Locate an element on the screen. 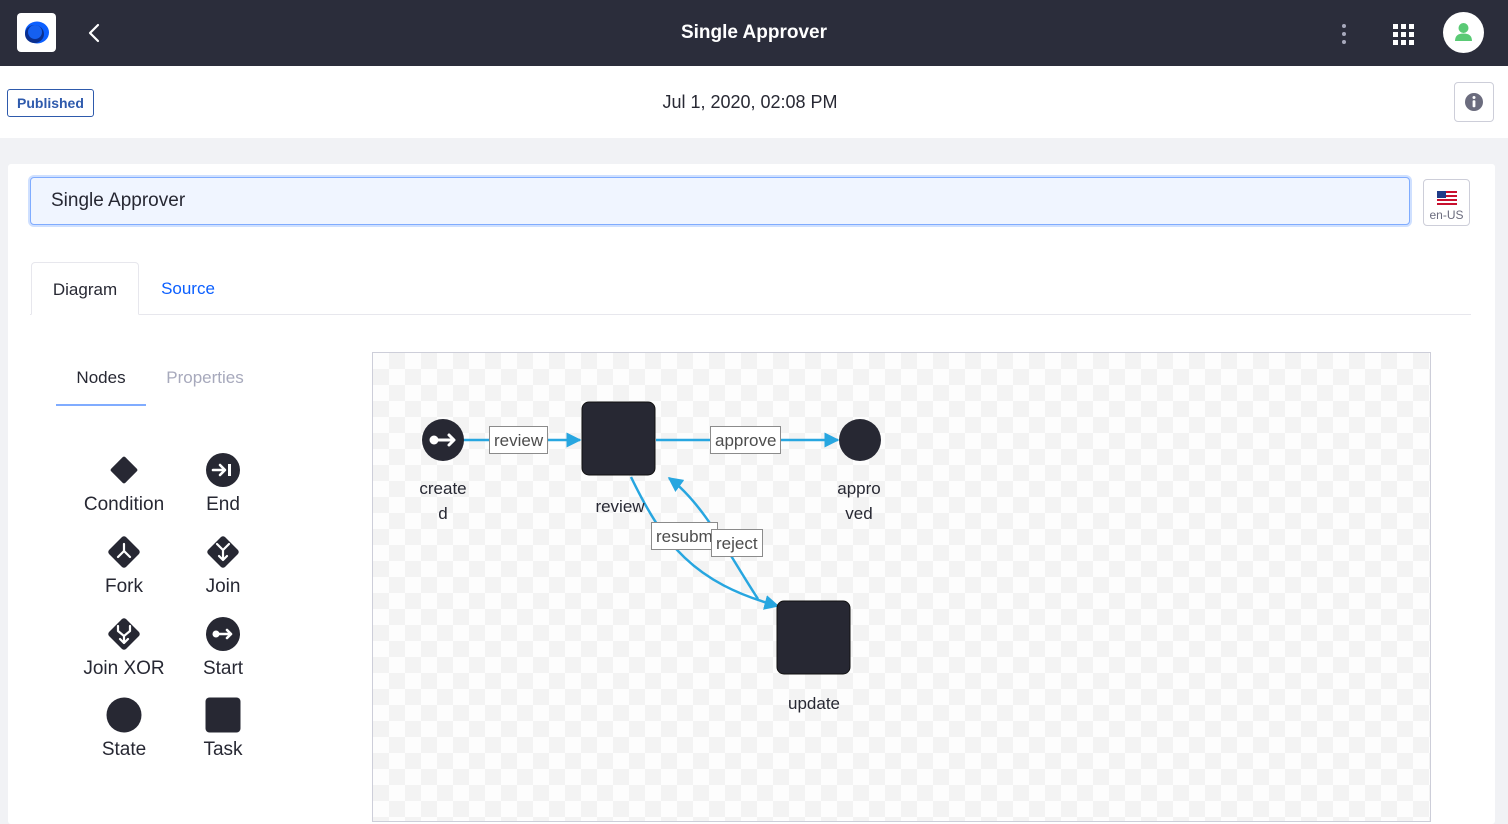 The height and width of the screenshot is (824, 1508). node-label: State is located at coordinates (124, 749).